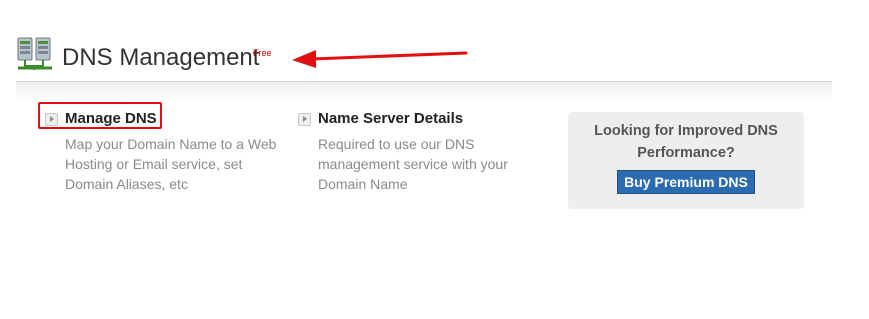 The width and height of the screenshot is (869, 319). Describe the element at coordinates (686, 182) in the screenshot. I see `buy-premium-dns-button: Buy Premium DNS` at that location.